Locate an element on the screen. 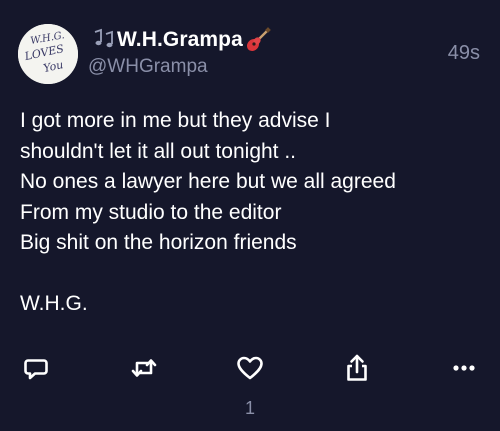  timestamp: 49s is located at coordinates (464, 53).